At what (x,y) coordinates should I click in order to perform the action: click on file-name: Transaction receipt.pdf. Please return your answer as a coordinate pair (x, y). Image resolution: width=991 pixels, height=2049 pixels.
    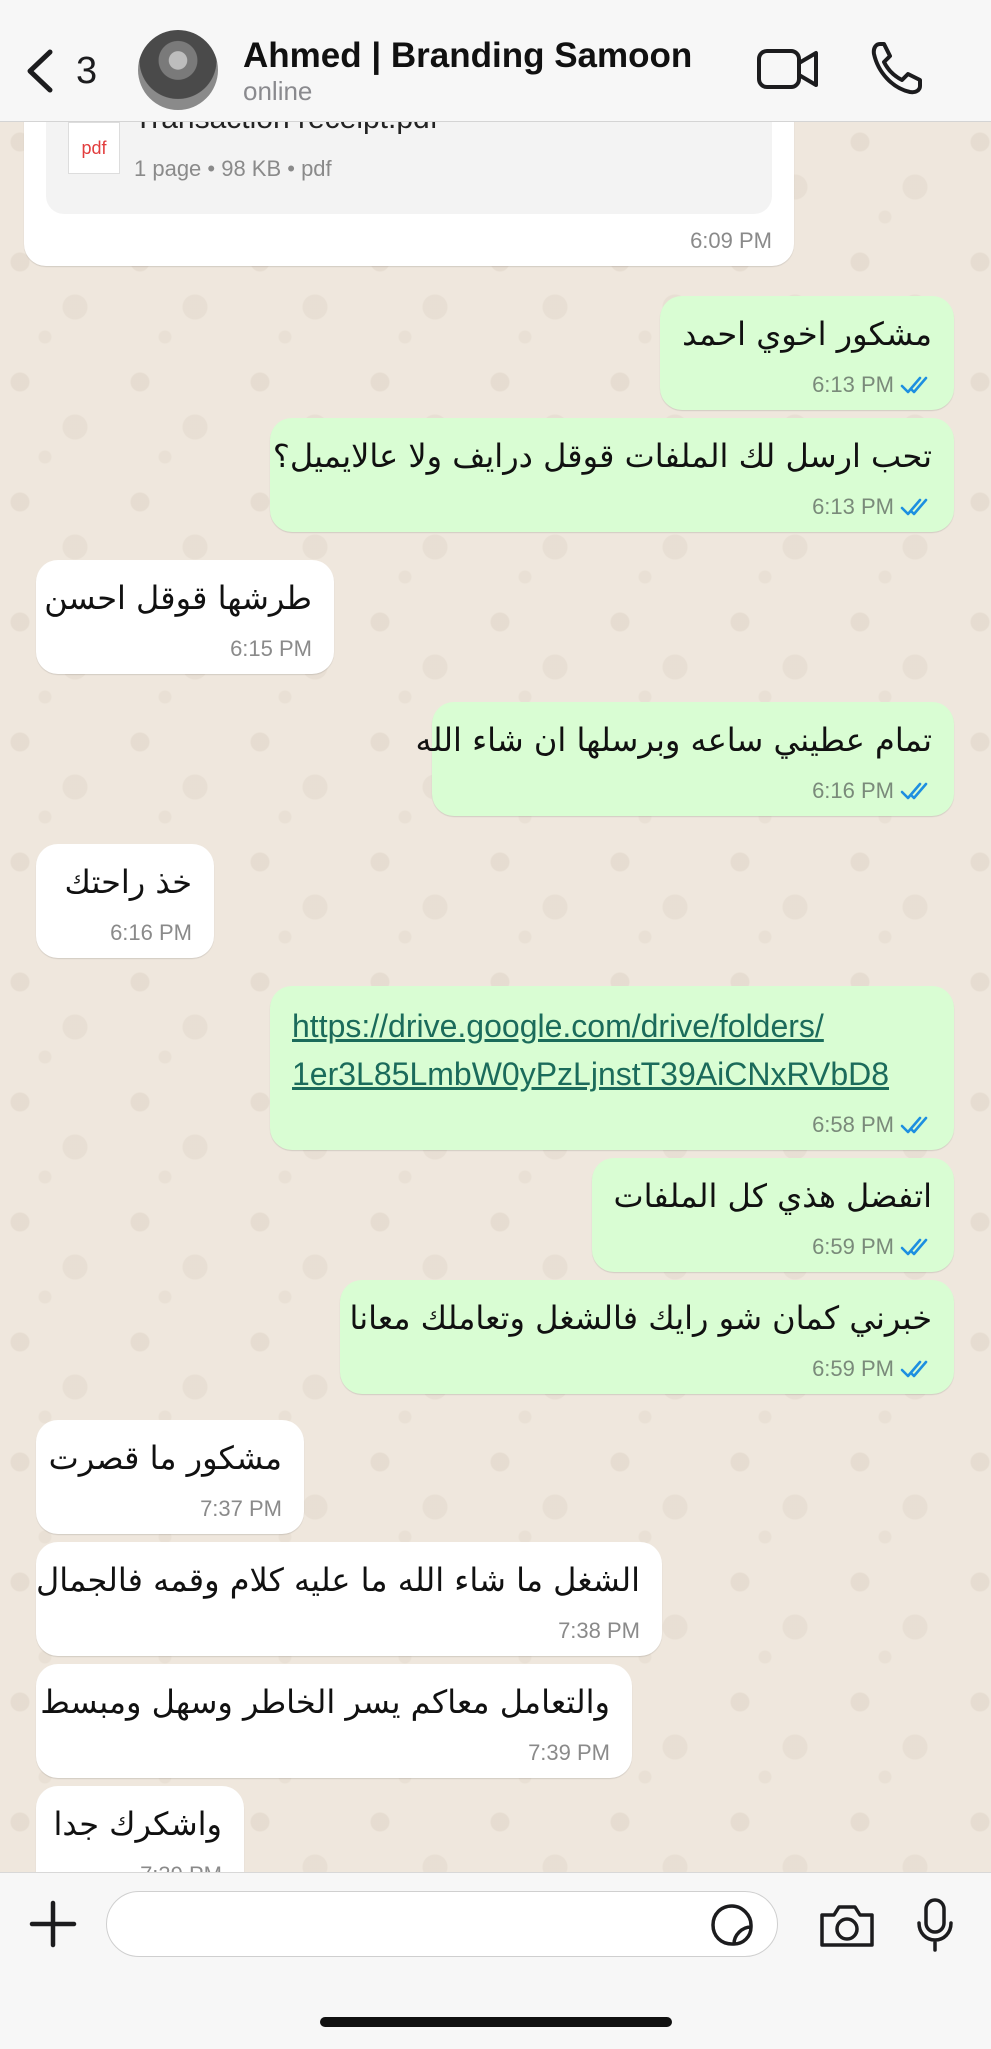
    Looking at the image, I should click on (286, 129).